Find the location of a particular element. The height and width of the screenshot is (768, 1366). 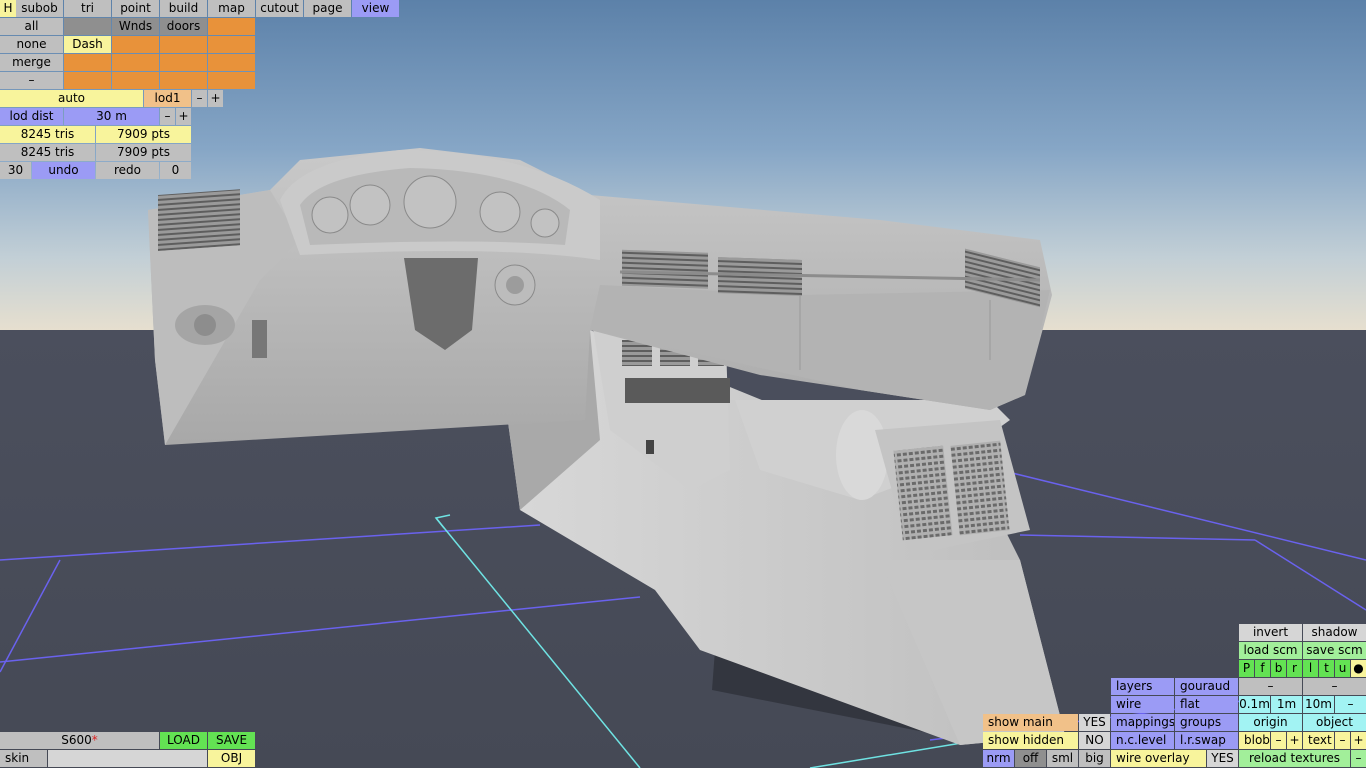

show-main-label: show main is located at coordinates (1030, 722).